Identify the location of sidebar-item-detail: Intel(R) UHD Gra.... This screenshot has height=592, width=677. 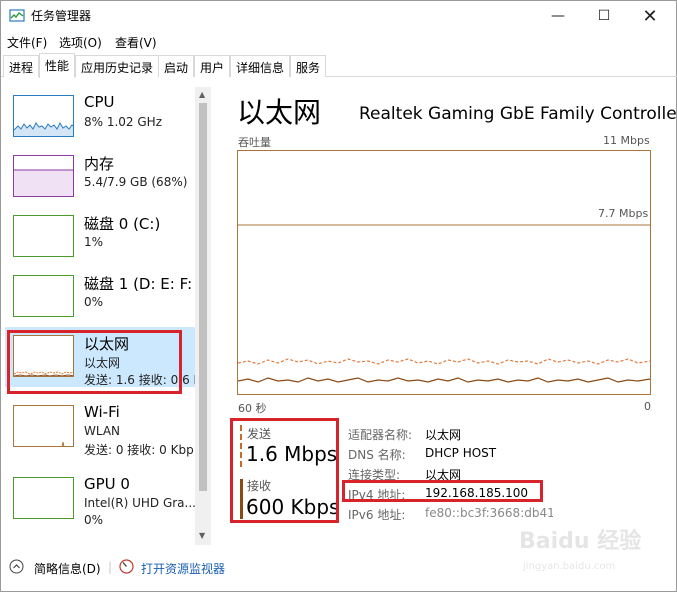
(140, 503).